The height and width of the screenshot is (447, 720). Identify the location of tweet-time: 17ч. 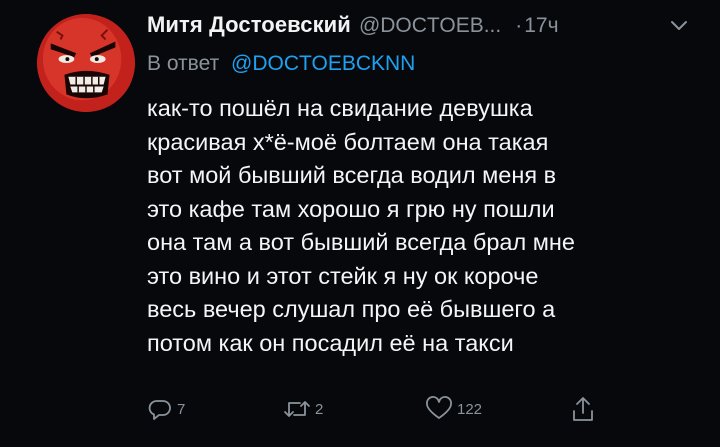
(541, 26).